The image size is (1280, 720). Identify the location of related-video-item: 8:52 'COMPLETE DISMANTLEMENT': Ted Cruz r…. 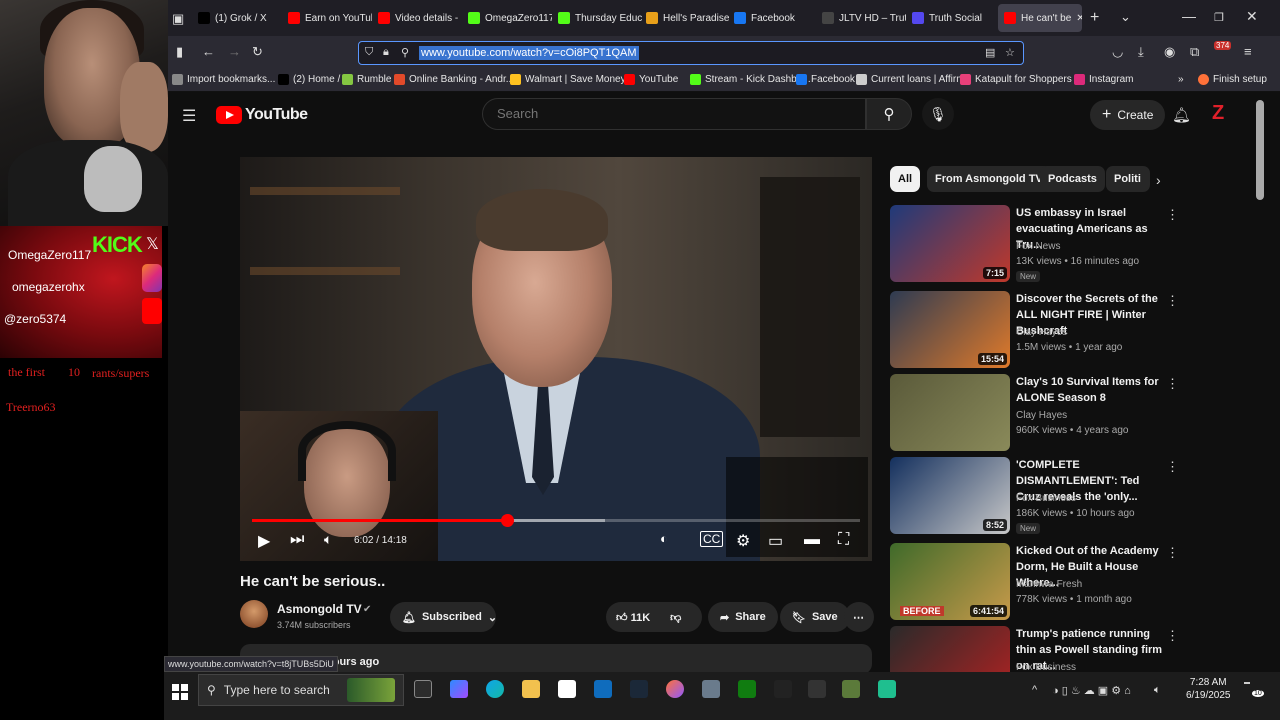
(1035, 497).